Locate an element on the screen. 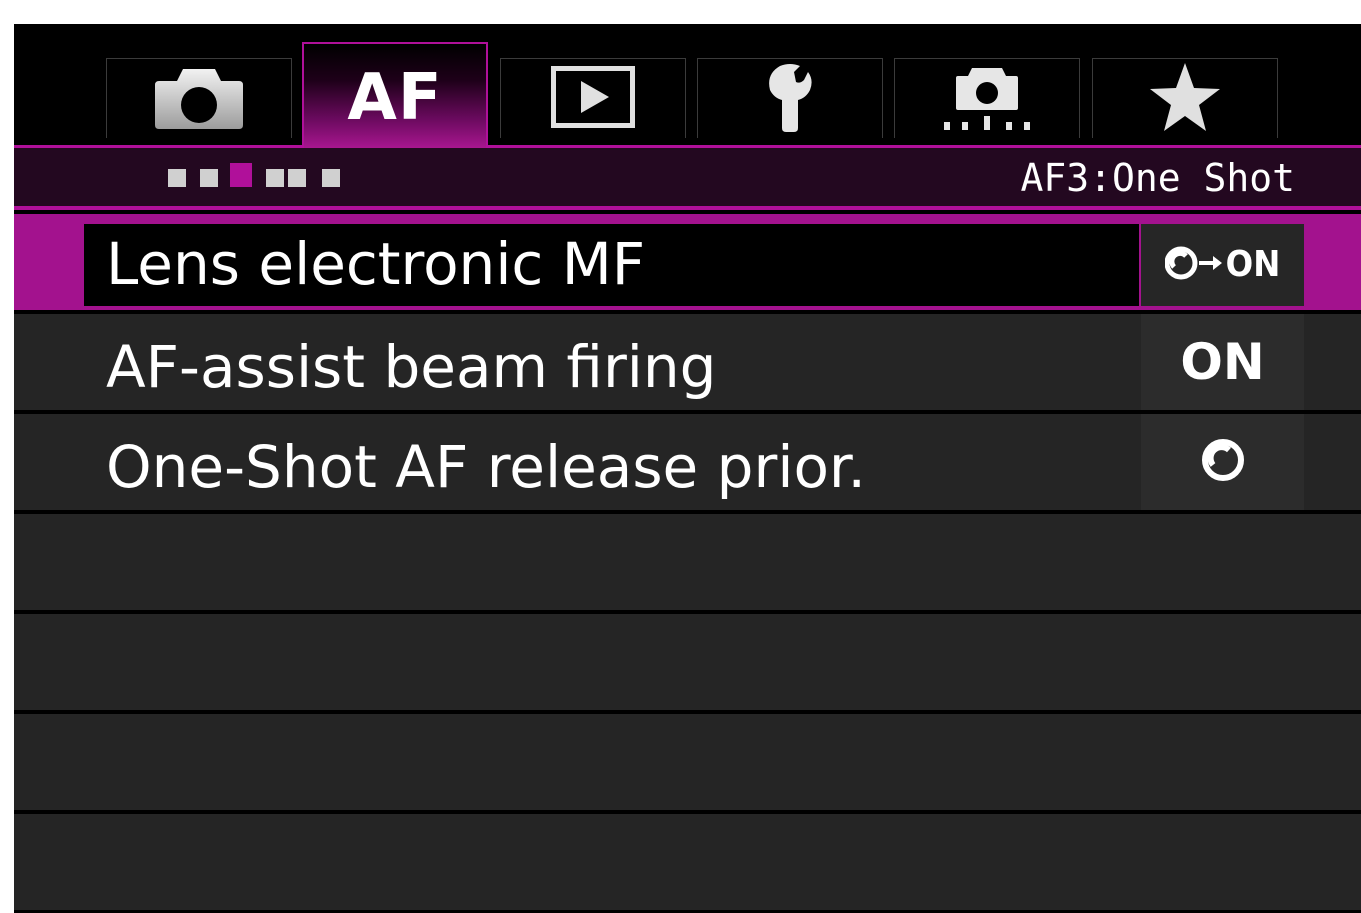 Image resolution: width=1361 pixels, height=913 pixels. tab-af: AF is located at coordinates (395, 95).